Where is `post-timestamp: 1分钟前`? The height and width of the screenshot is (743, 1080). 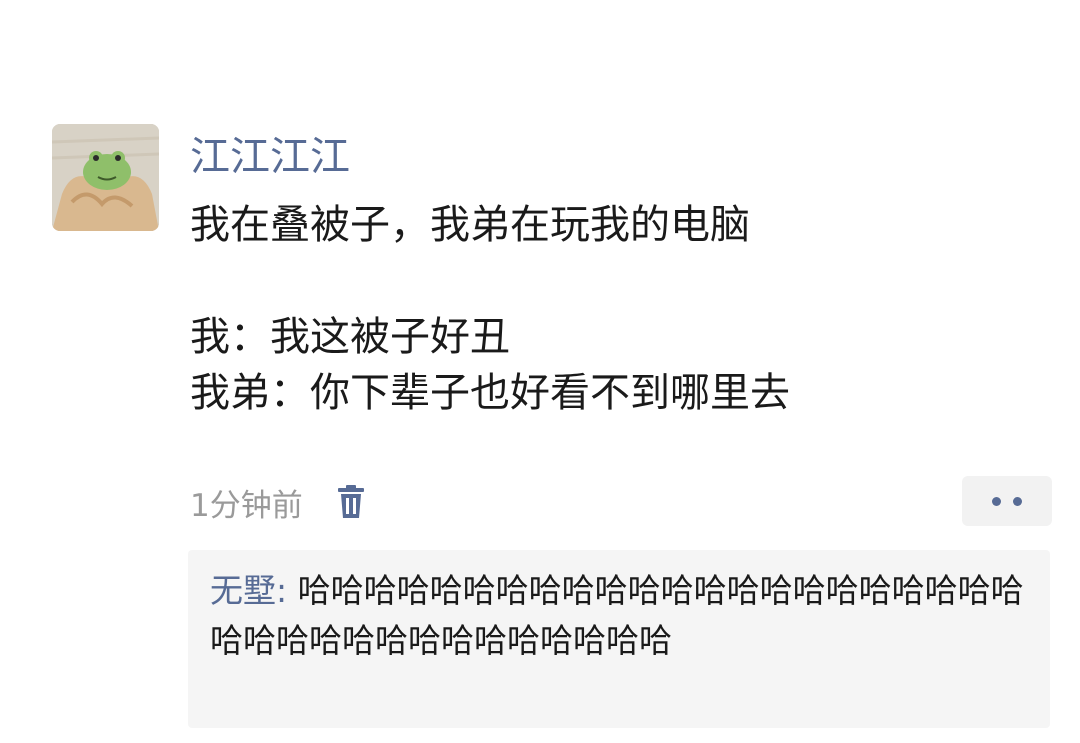 post-timestamp: 1分钟前 is located at coordinates (246, 505).